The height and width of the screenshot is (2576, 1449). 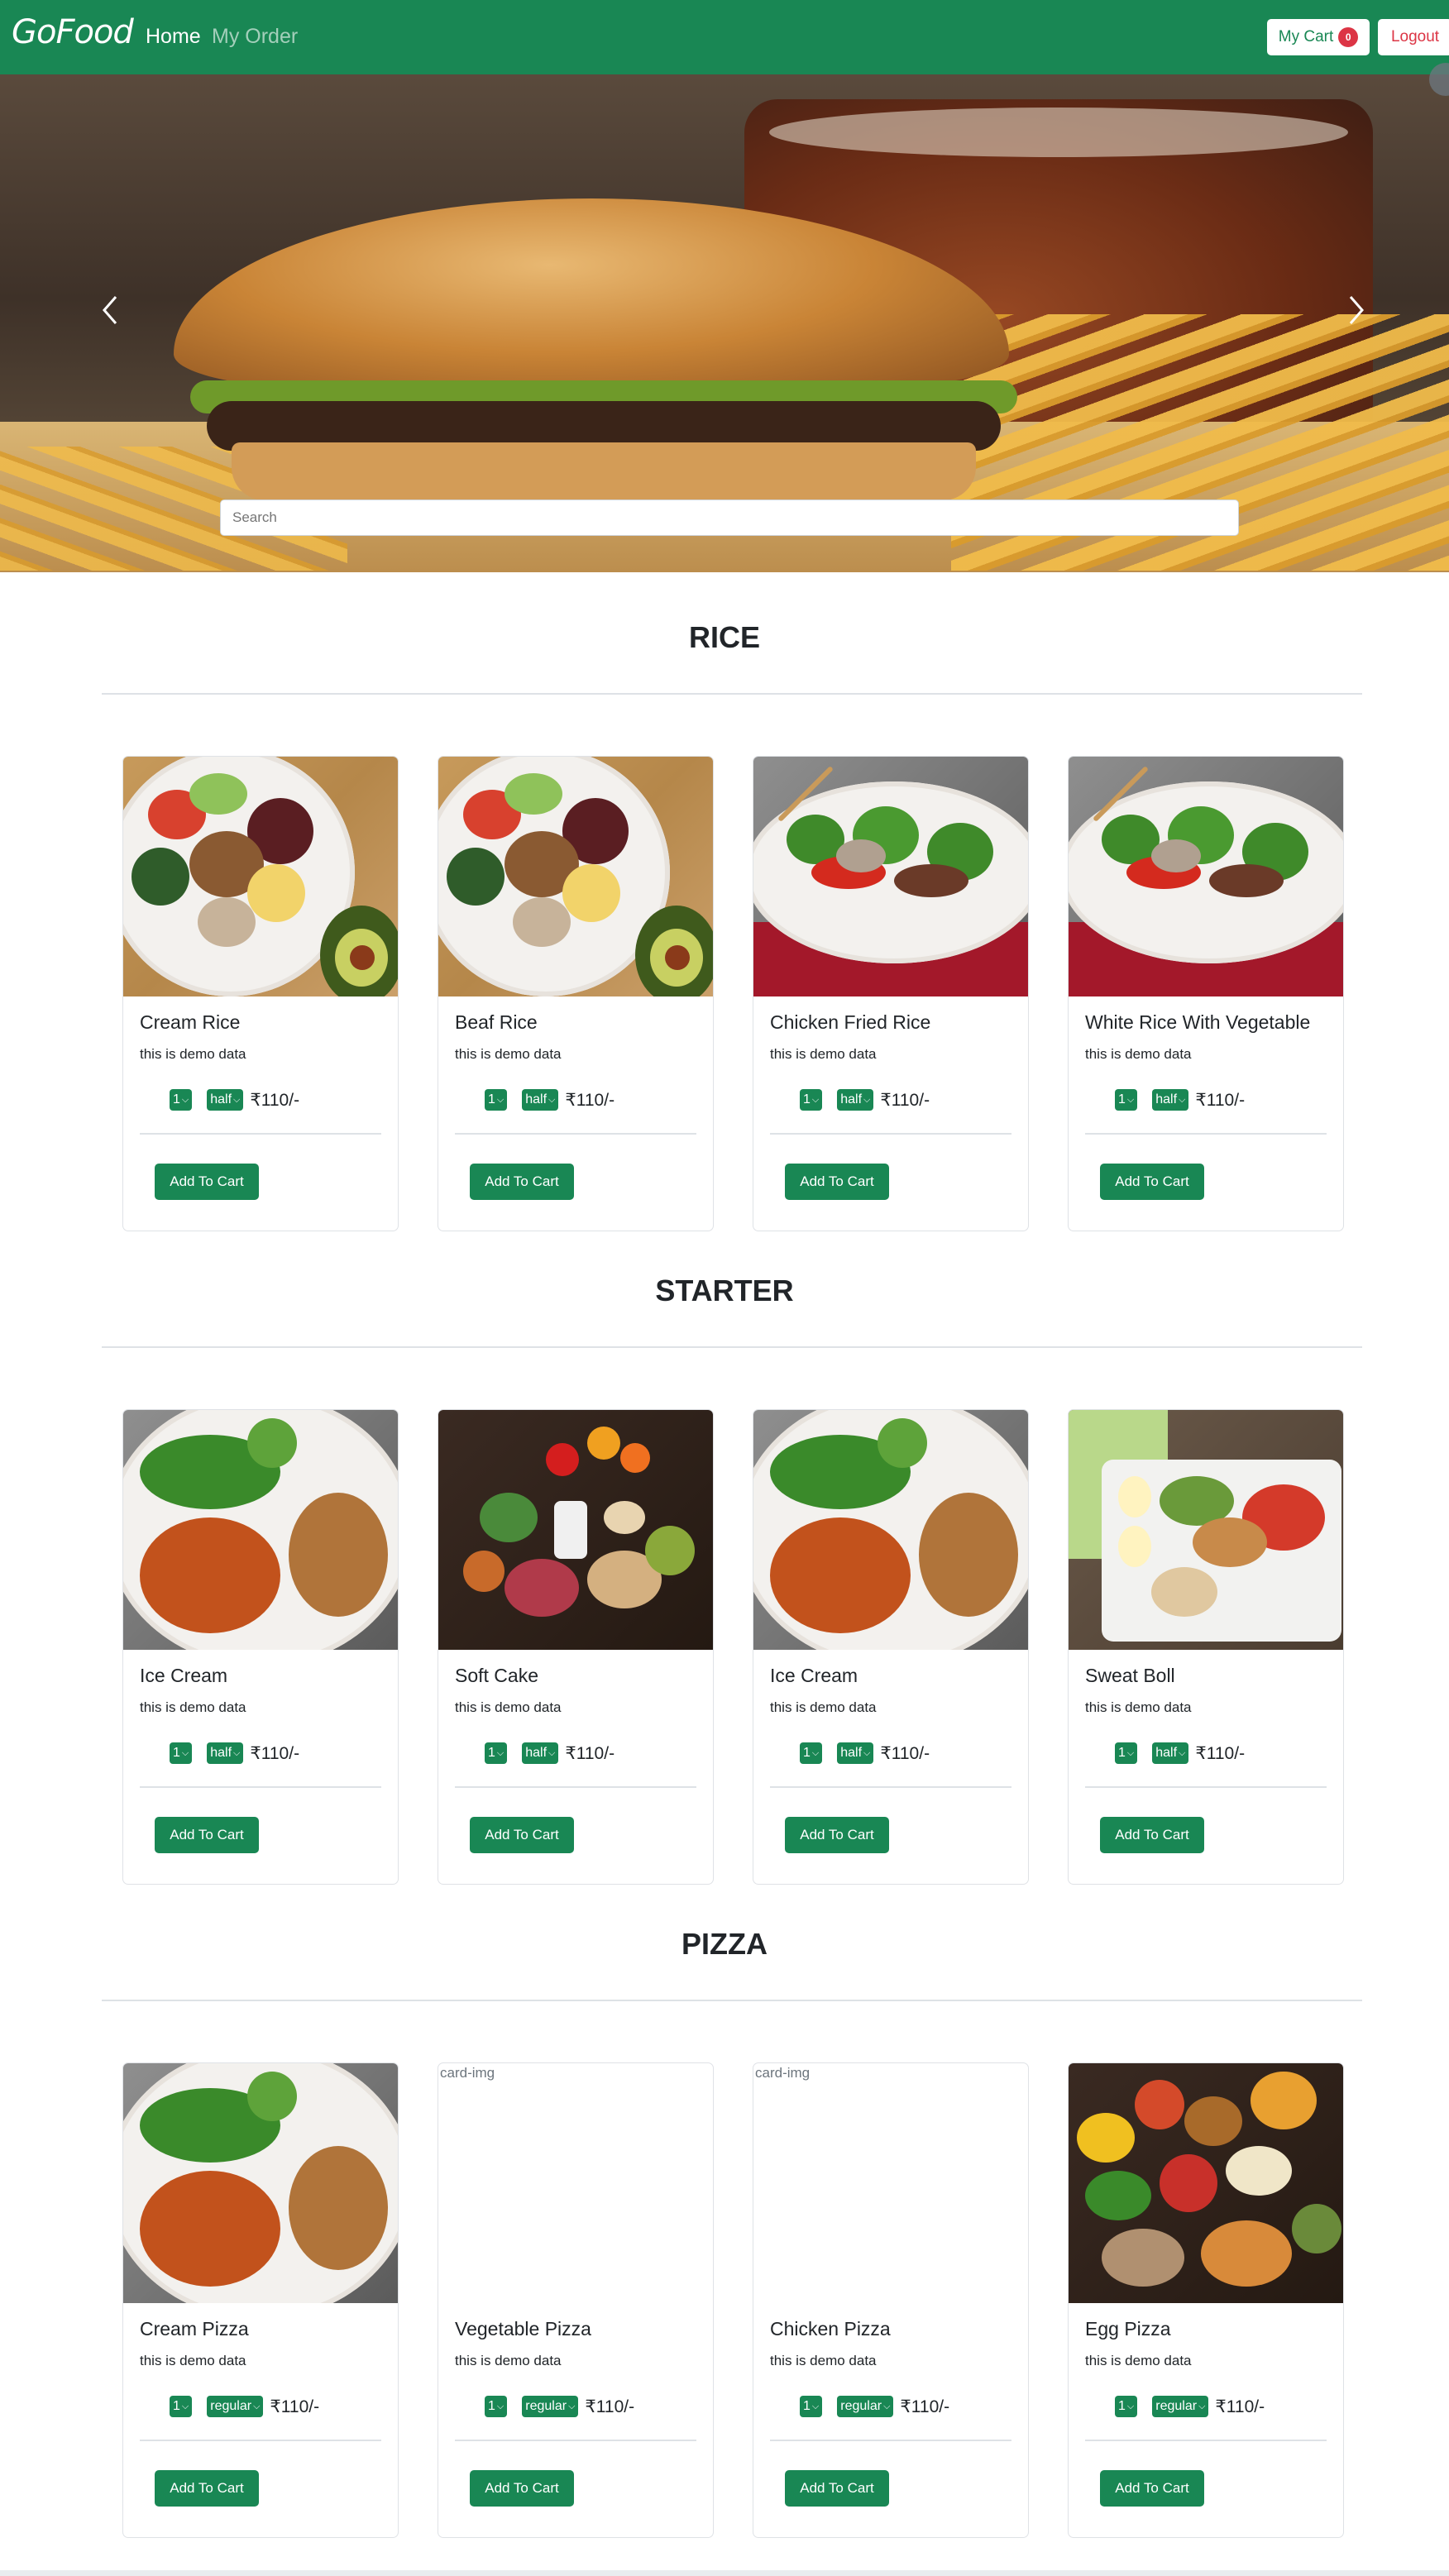 What do you see at coordinates (1206, 2183) in the screenshot?
I see `food-image-fruits-veg` at bounding box center [1206, 2183].